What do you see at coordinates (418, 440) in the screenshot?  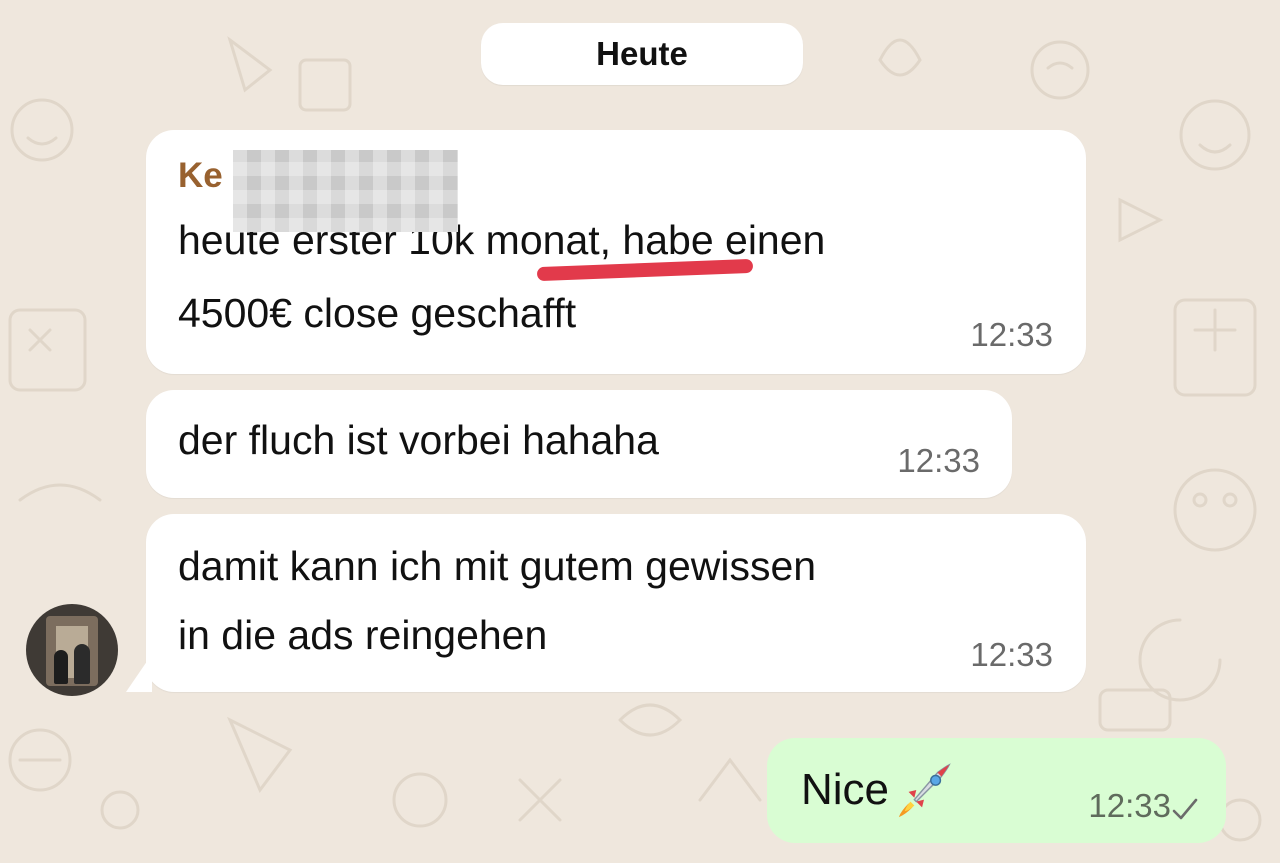 I see `message-text-line: der fluch ist vorbei hahaha` at bounding box center [418, 440].